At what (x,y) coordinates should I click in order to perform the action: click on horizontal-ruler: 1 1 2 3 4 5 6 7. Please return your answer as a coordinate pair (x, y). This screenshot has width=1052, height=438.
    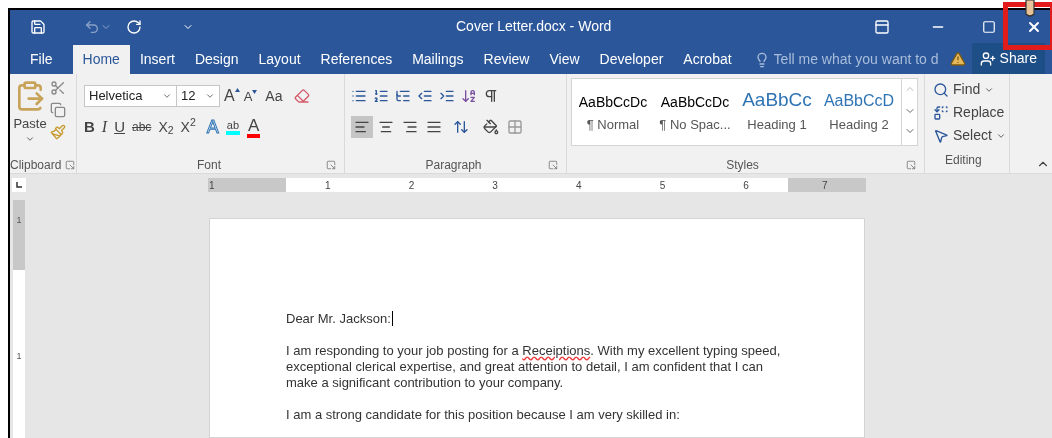
    Looking at the image, I should click on (537, 185).